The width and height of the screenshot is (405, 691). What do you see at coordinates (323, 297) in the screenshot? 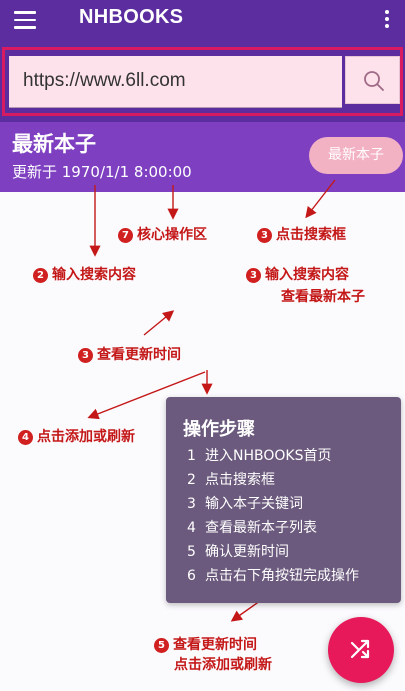
I see `annotation-input-latest-line2: 查看最新本子` at bounding box center [323, 297].